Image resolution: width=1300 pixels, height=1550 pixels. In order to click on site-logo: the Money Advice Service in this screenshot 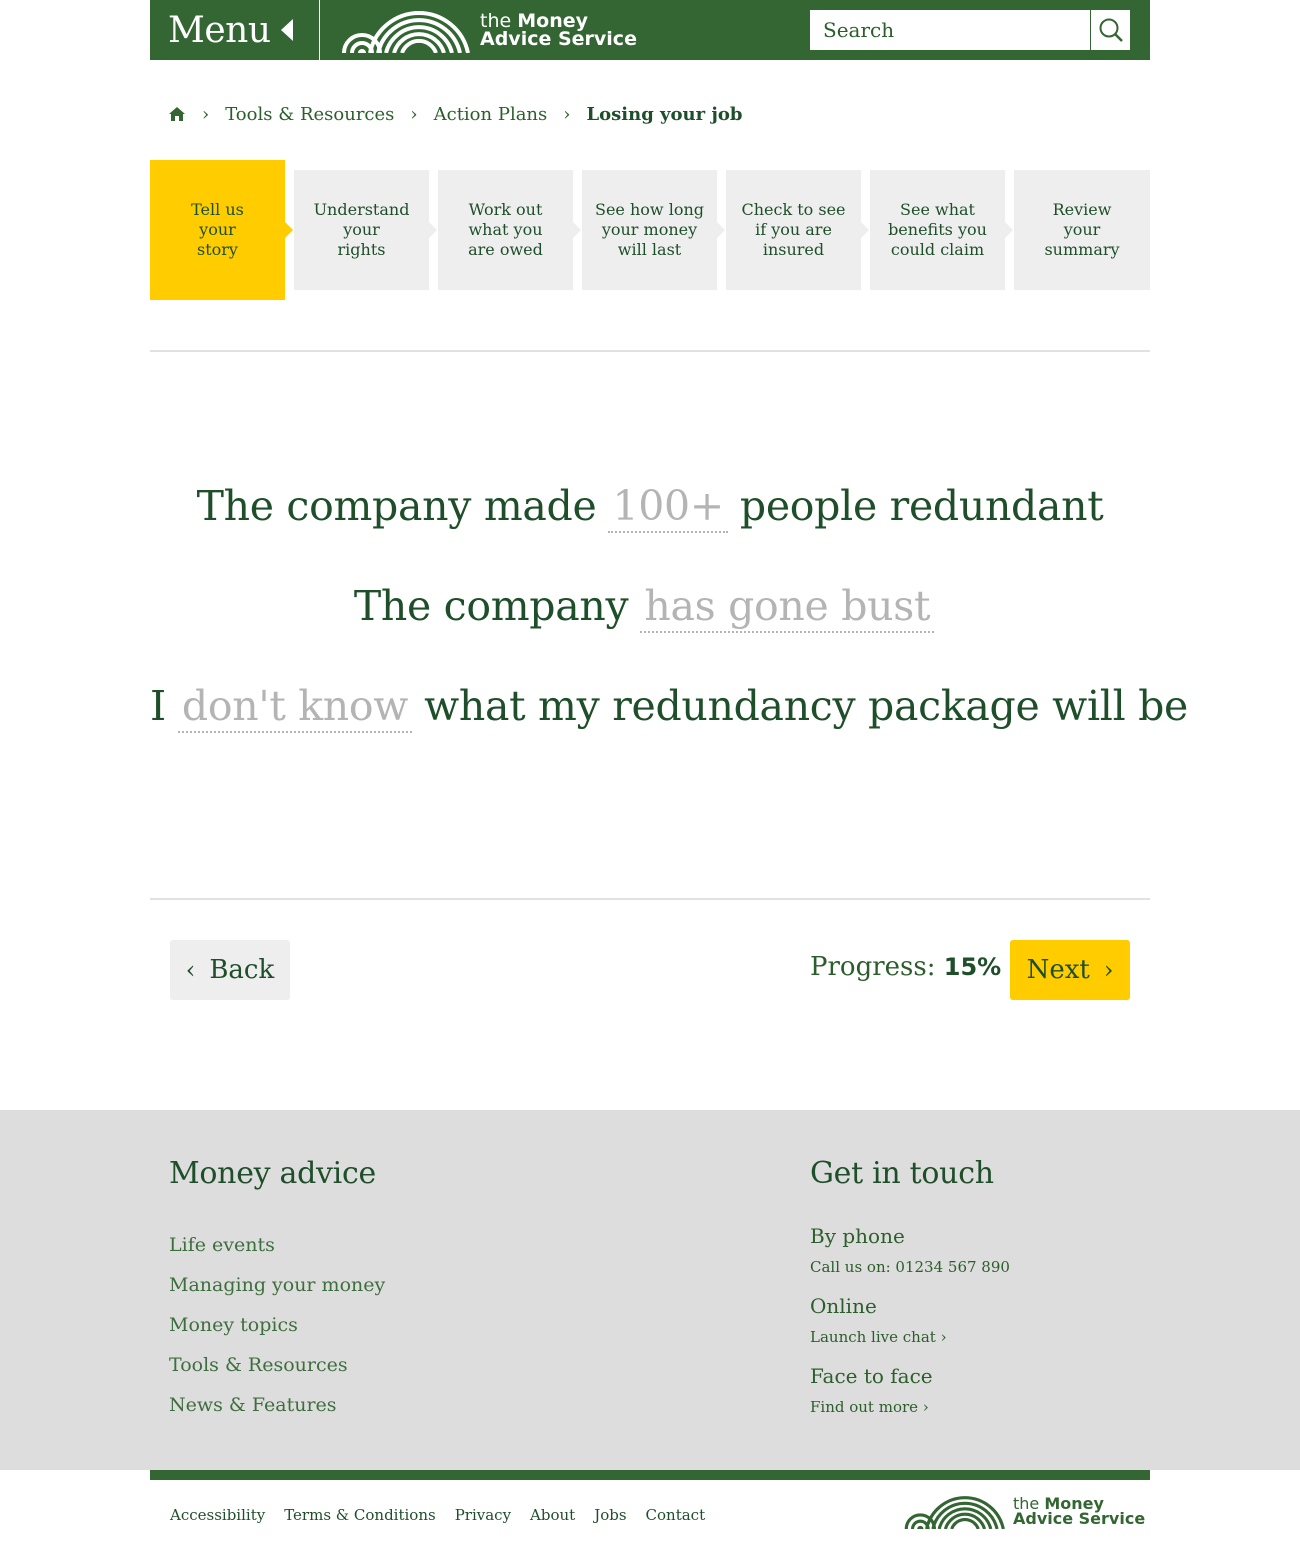, I will do `click(488, 30)`.